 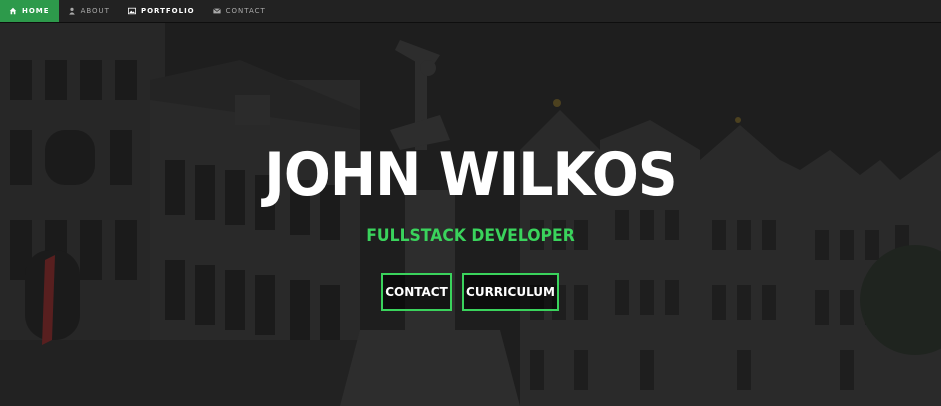 I want to click on nav-item-portfolio: PORTFOLIO, so click(x=161, y=11).